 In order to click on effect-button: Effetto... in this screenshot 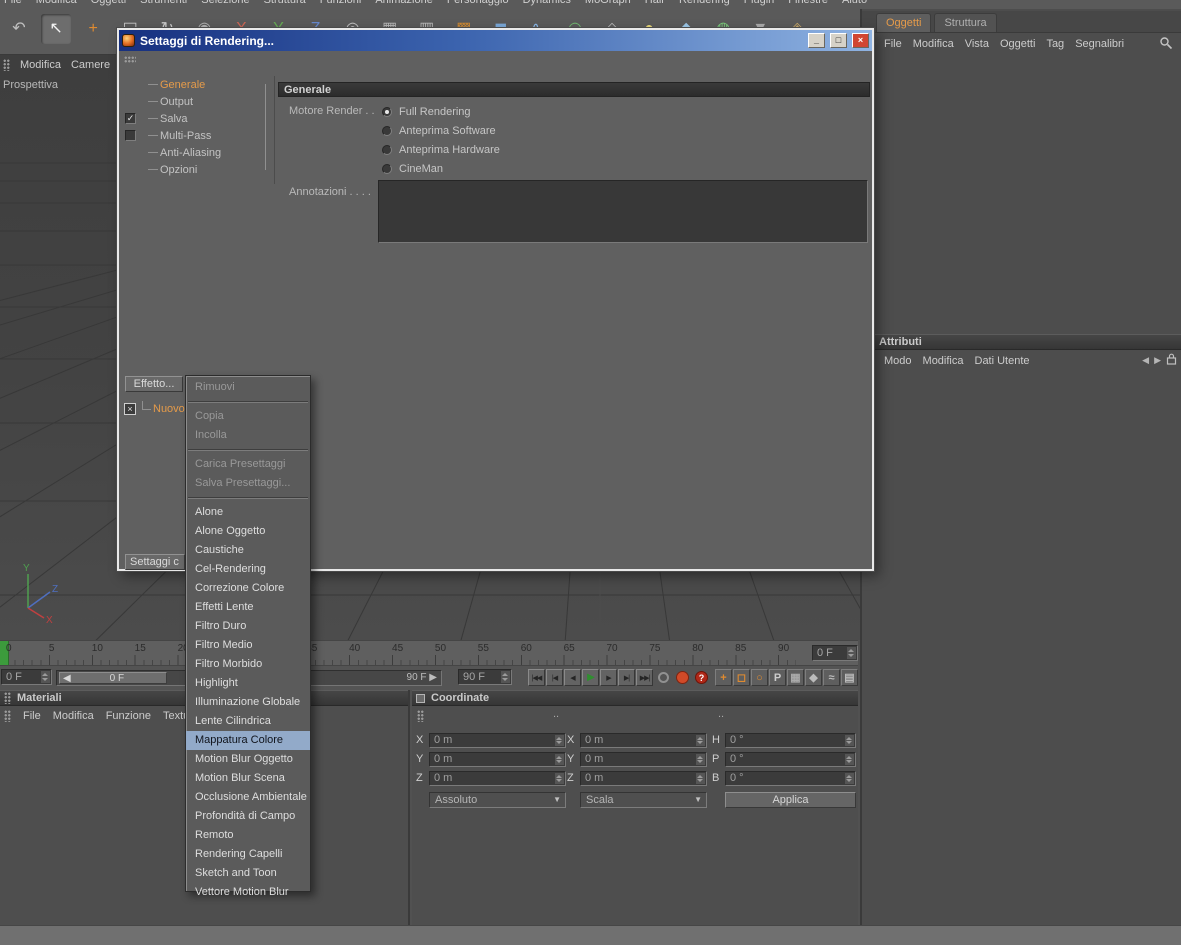, I will do `click(154, 384)`.